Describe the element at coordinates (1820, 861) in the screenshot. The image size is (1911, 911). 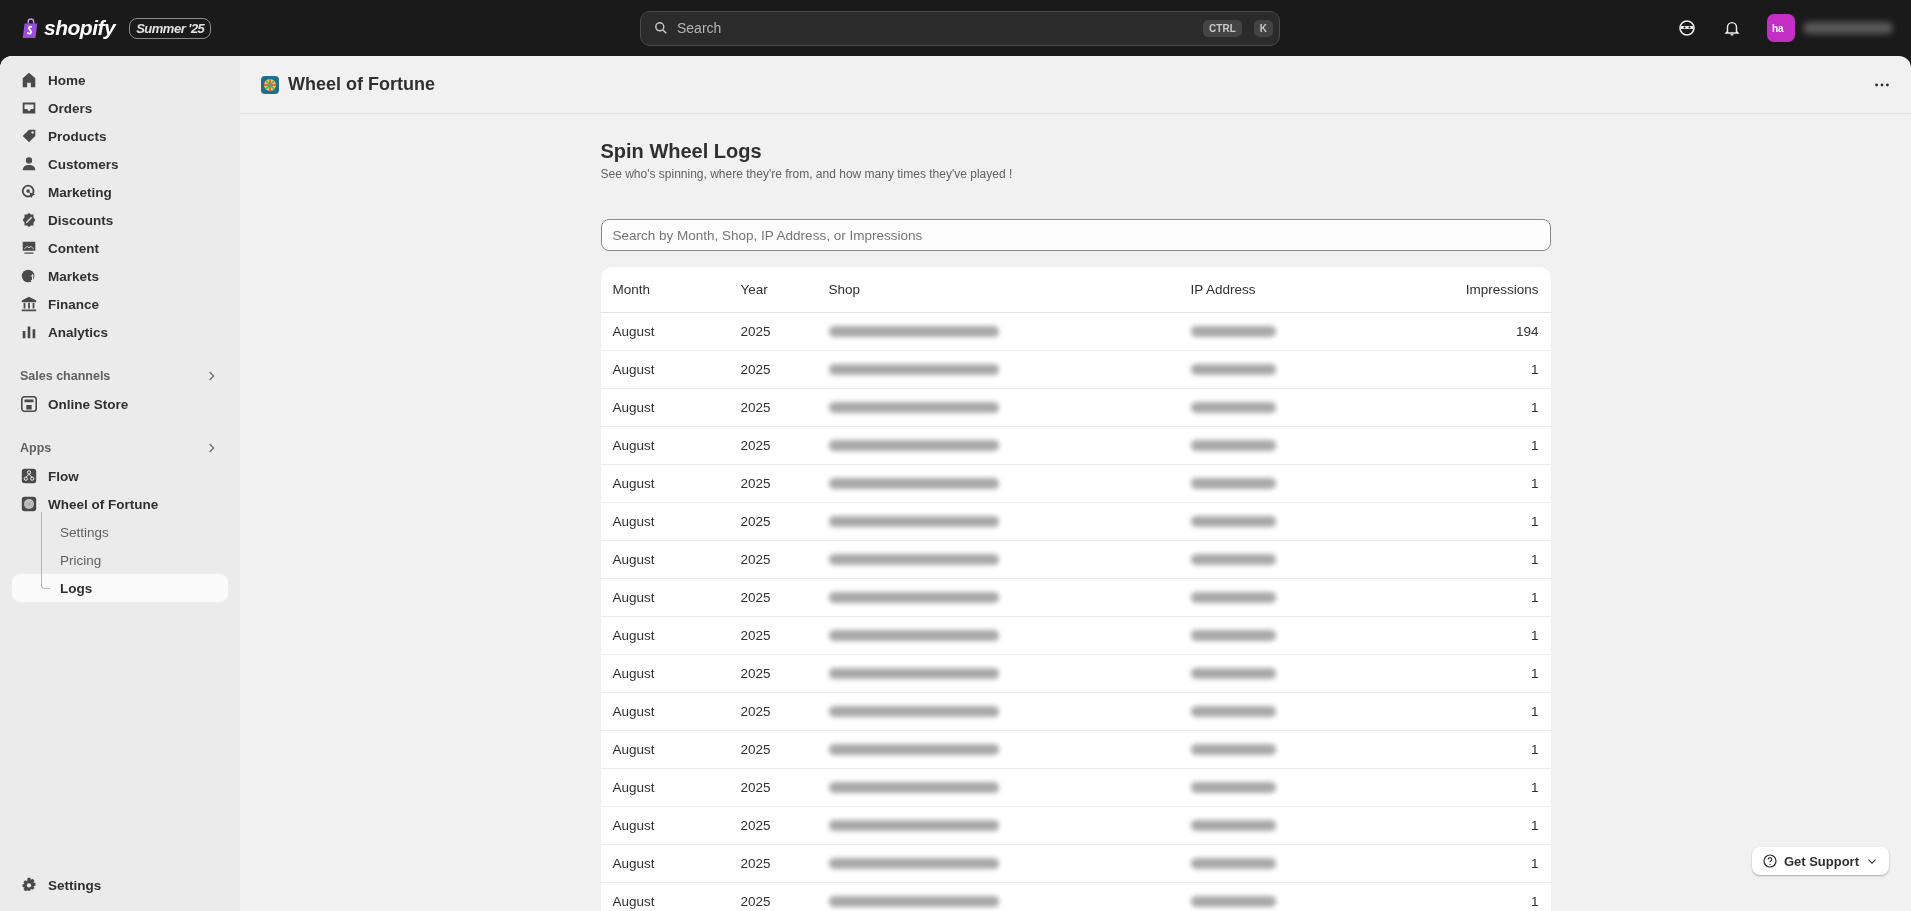
I see `get-support-button: Get Support` at that location.